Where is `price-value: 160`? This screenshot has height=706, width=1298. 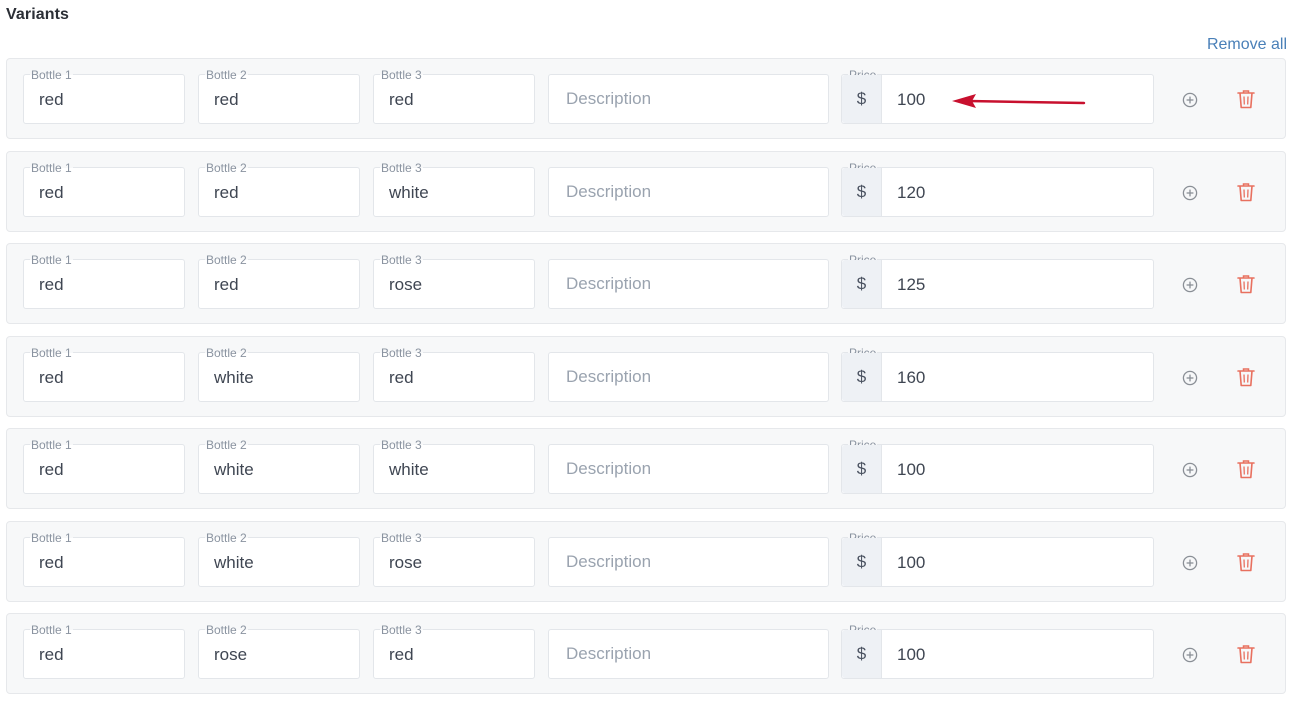 price-value: 160 is located at coordinates (911, 377).